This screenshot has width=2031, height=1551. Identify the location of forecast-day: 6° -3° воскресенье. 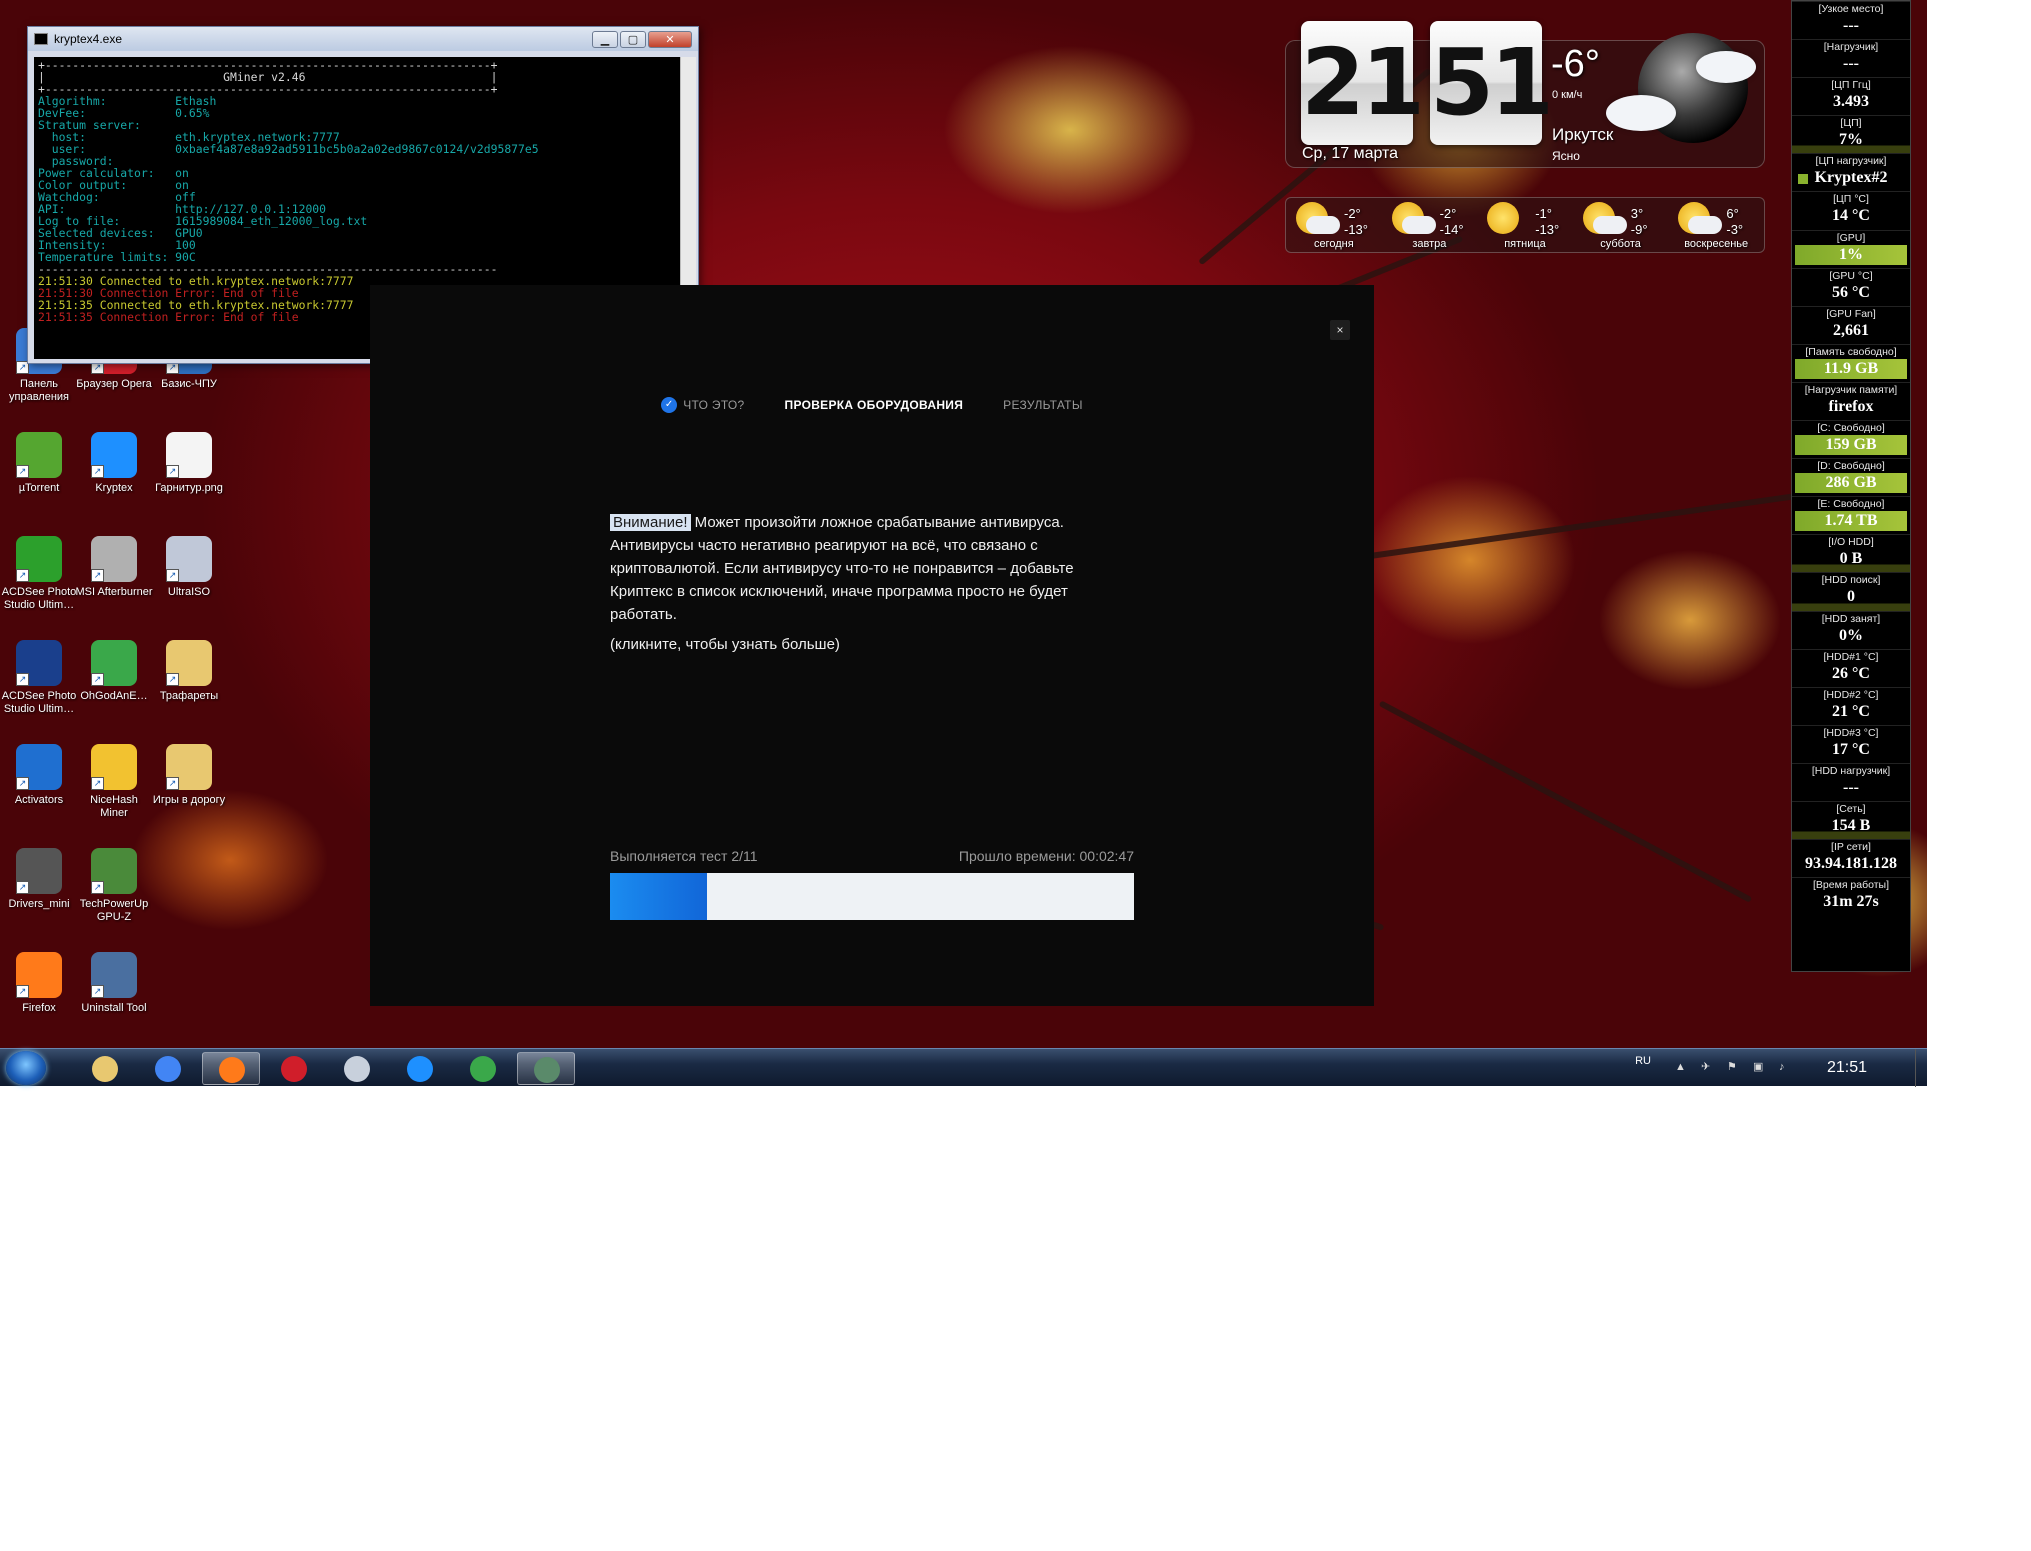
(1716, 225).